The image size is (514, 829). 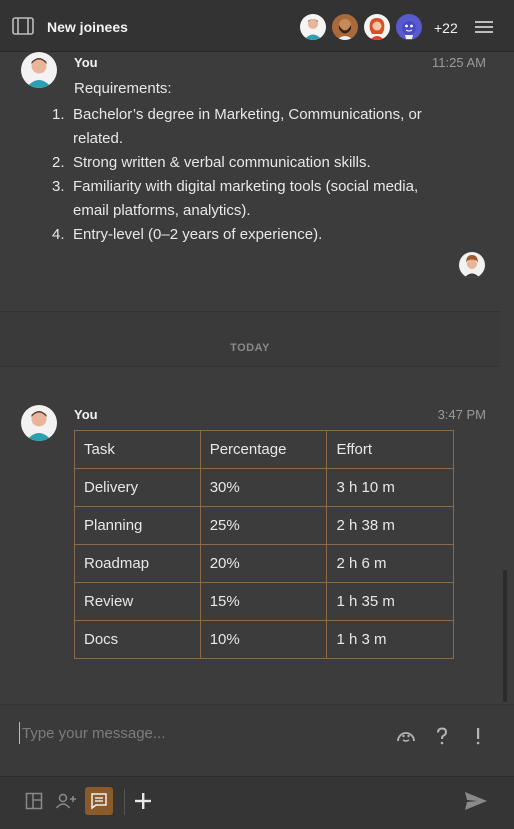 I want to click on table-cell: Roadmap, so click(x=137, y=563).